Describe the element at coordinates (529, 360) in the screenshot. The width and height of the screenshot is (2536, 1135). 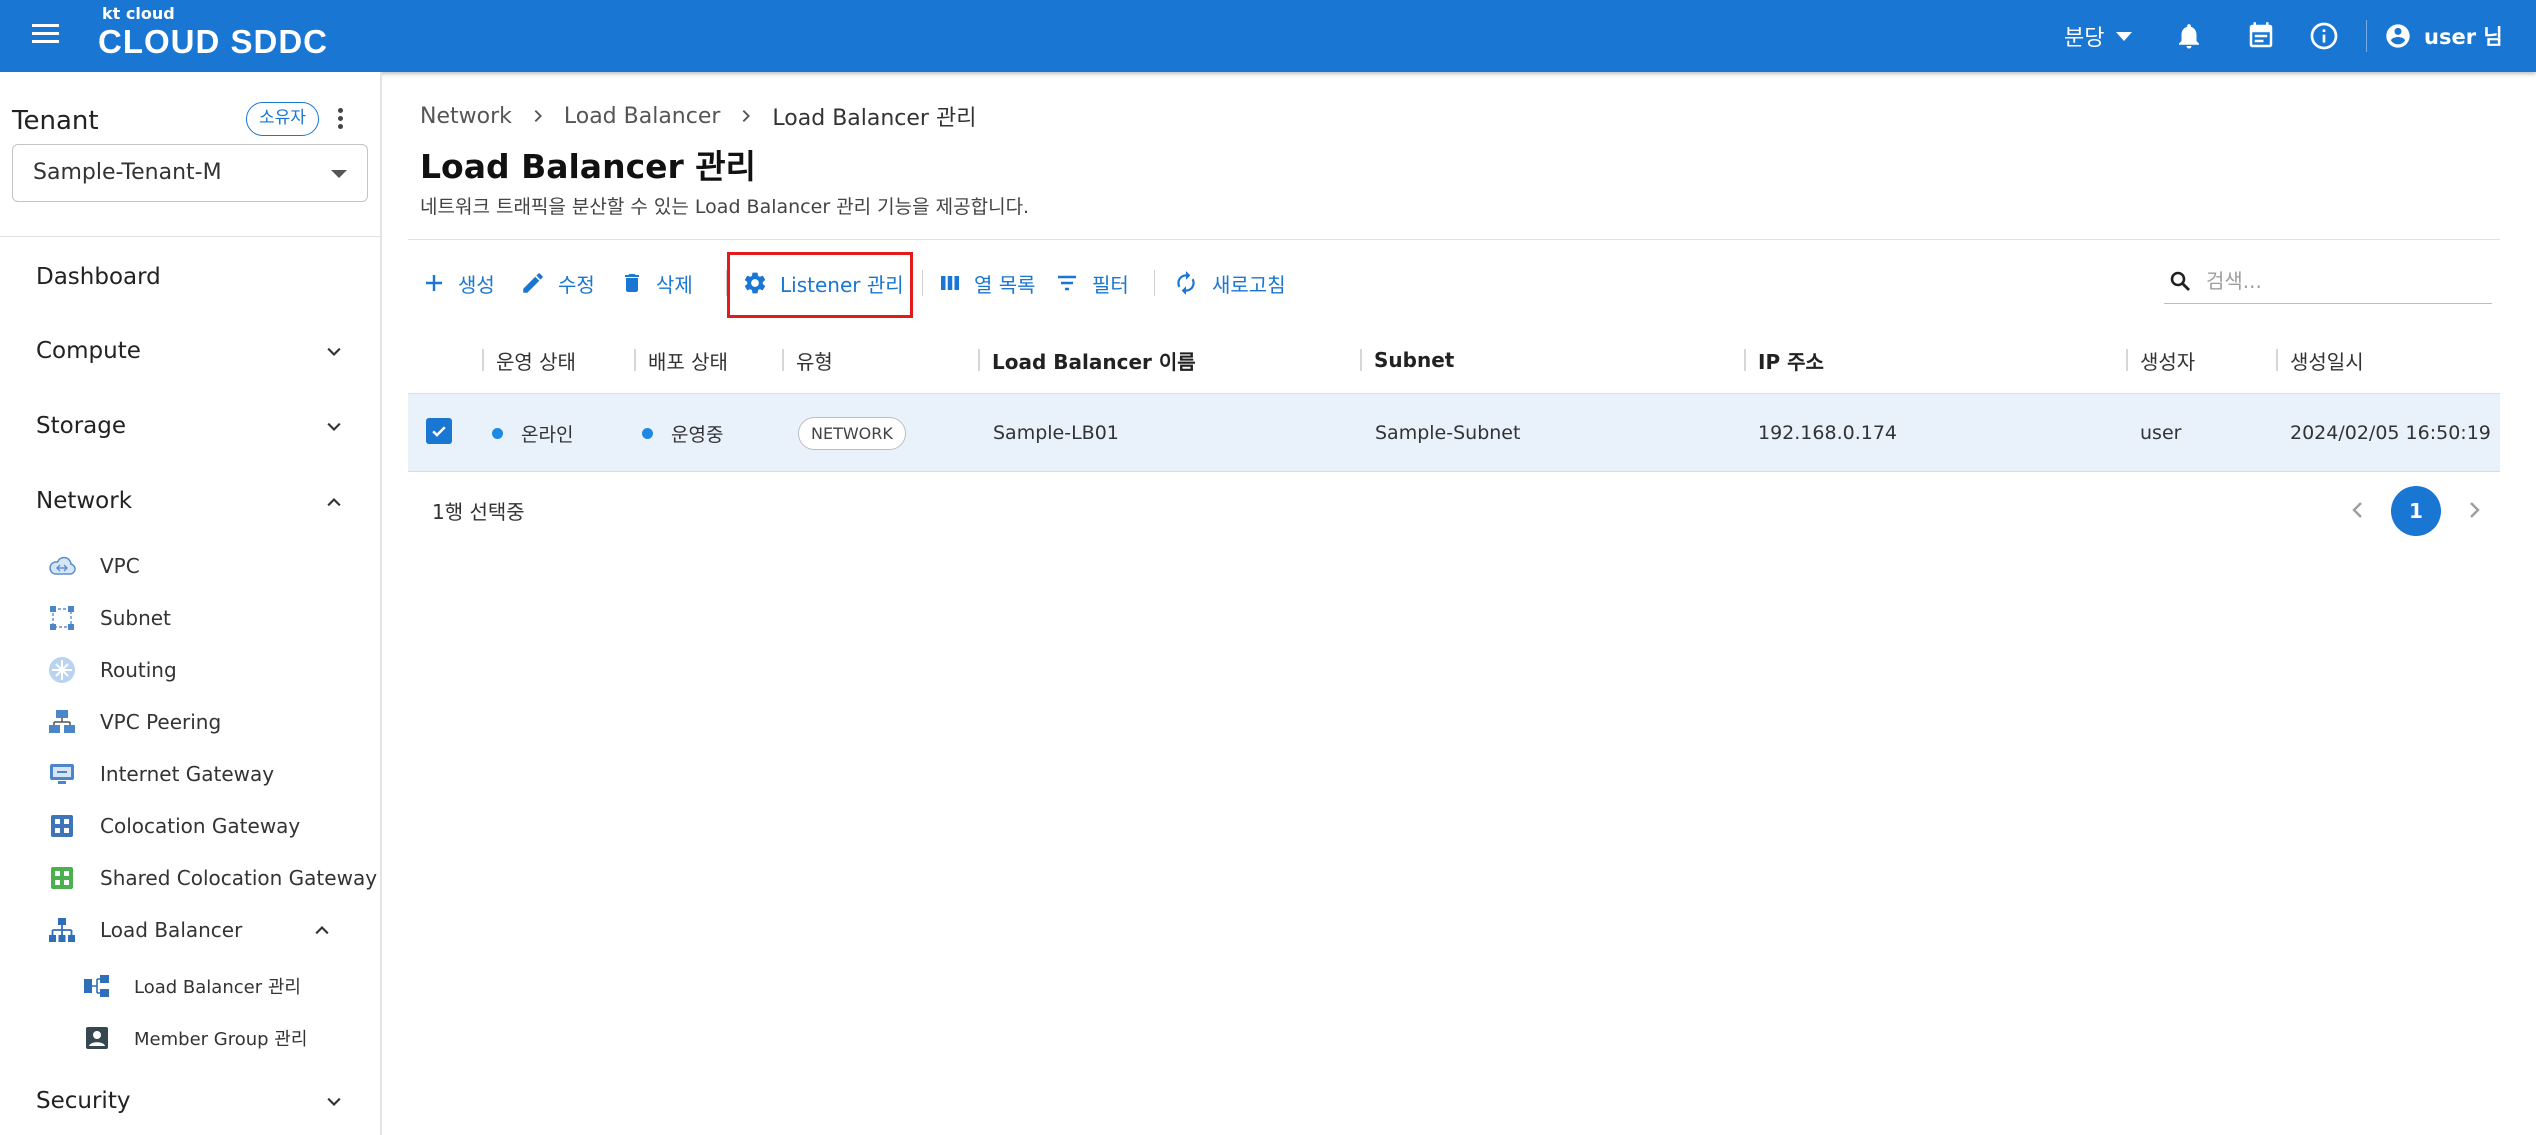
I see `col-op-status: 운영 상태` at that location.